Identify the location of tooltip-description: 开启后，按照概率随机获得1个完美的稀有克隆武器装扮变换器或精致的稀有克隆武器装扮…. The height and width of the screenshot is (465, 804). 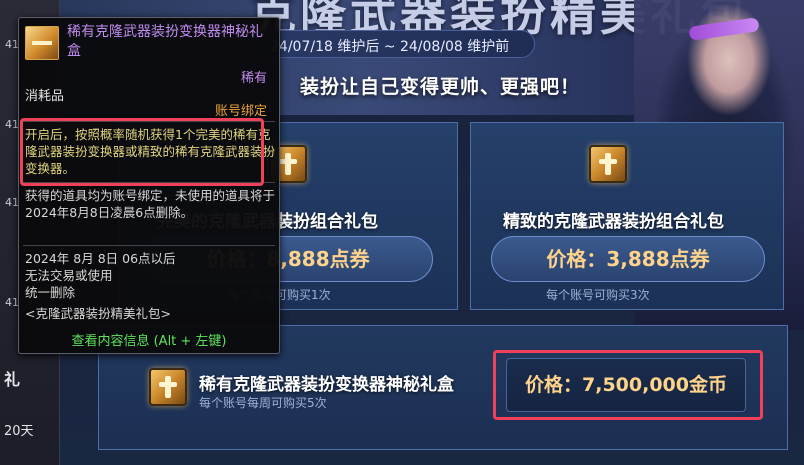
(150, 151).